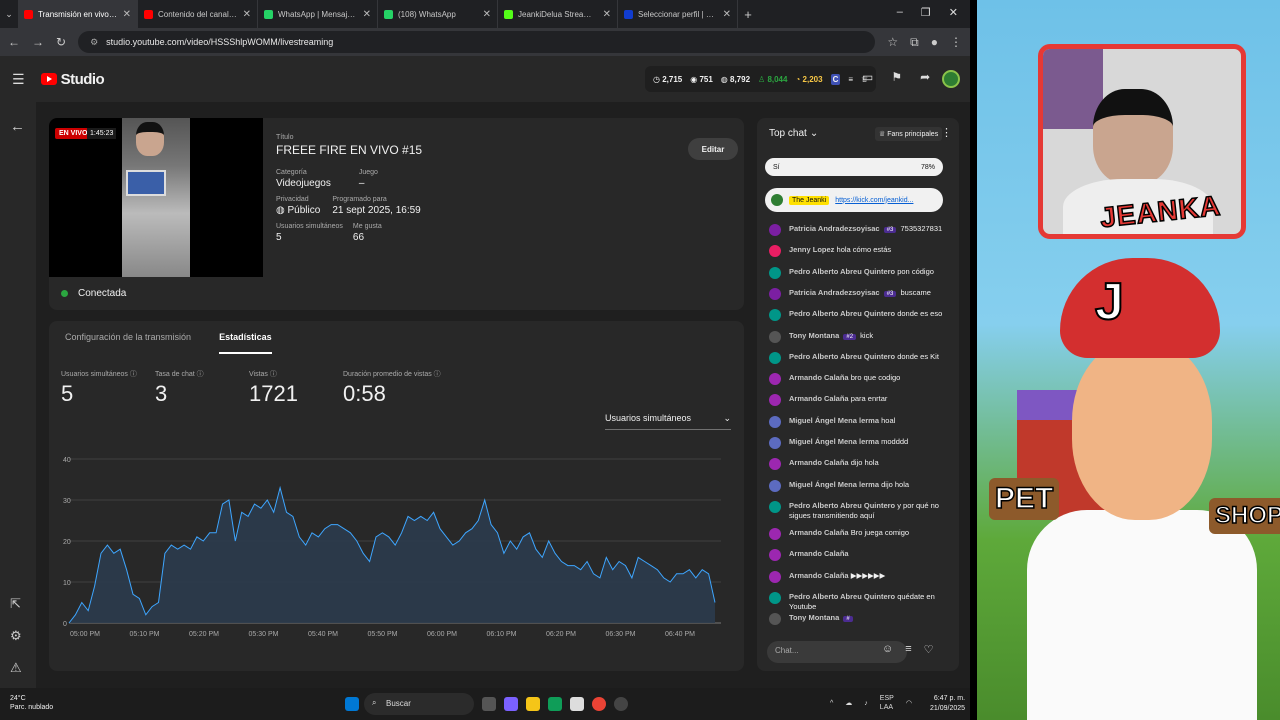  What do you see at coordinates (850, 79) in the screenshot?
I see `list-icon: ≡` at bounding box center [850, 79].